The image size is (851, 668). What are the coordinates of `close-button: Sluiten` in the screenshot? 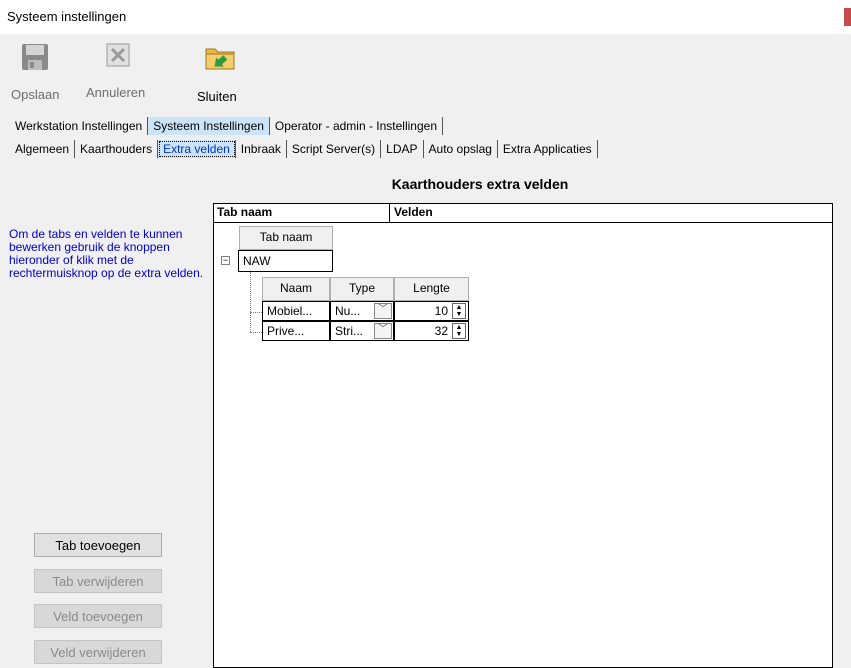 It's located at (218, 72).